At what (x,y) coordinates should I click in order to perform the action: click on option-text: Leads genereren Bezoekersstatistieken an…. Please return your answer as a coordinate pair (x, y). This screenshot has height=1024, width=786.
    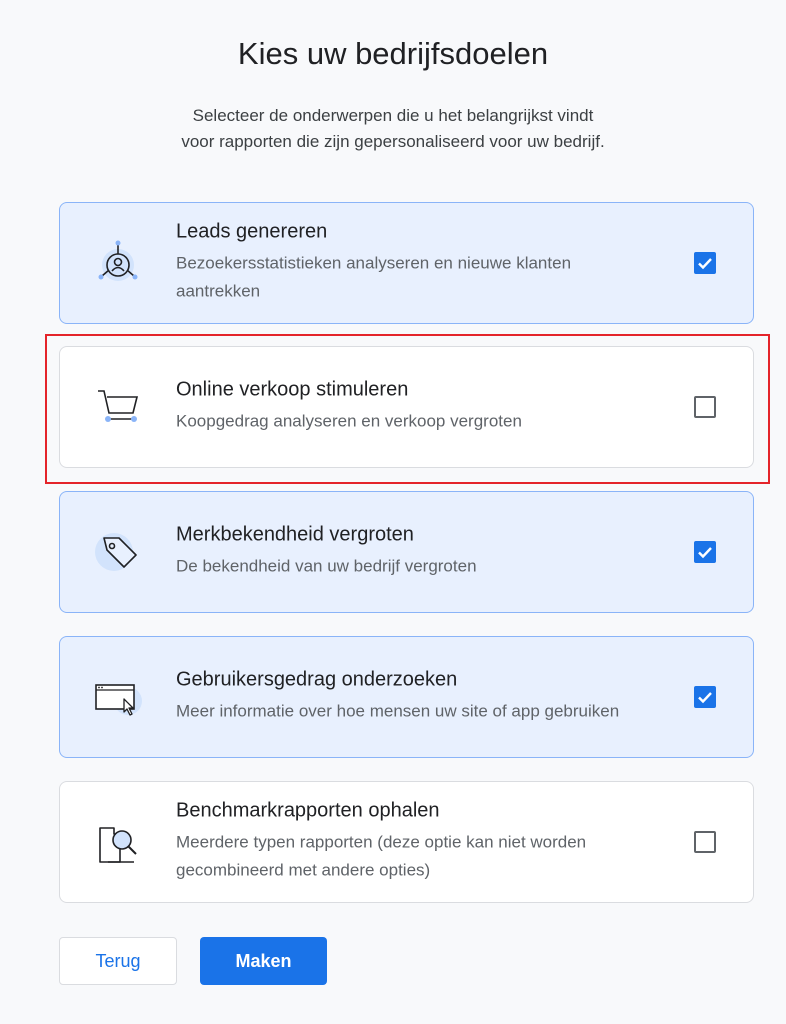
    Looking at the image, I should click on (409, 263).